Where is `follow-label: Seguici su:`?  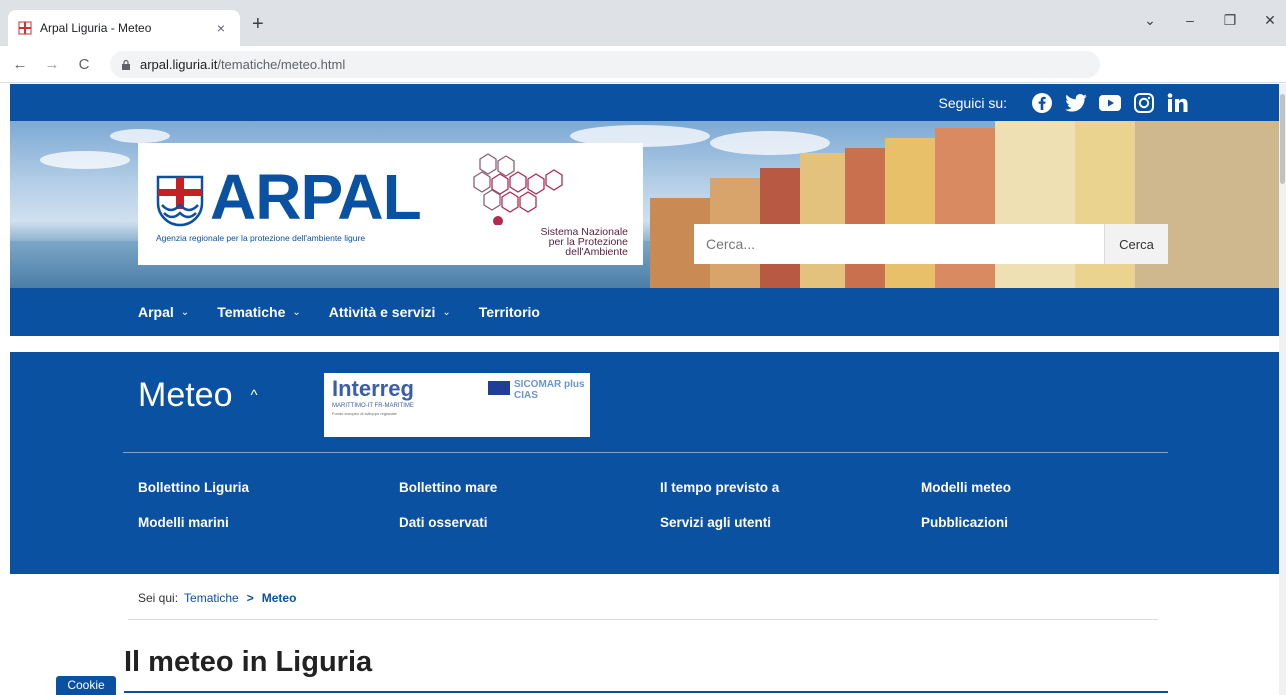 follow-label: Seguici su: is located at coordinates (972, 102).